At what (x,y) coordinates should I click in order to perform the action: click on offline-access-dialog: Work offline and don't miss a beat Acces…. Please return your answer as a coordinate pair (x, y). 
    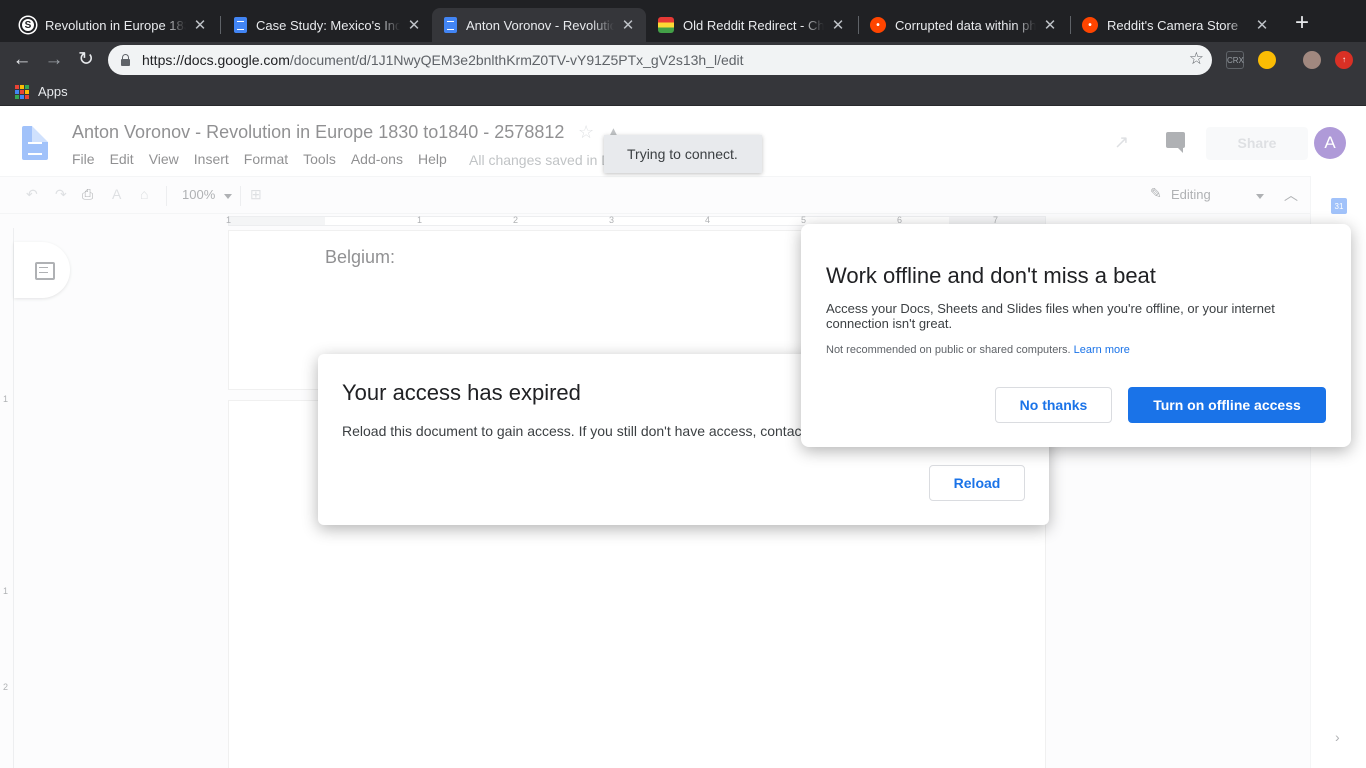
    Looking at the image, I should click on (1076, 335).